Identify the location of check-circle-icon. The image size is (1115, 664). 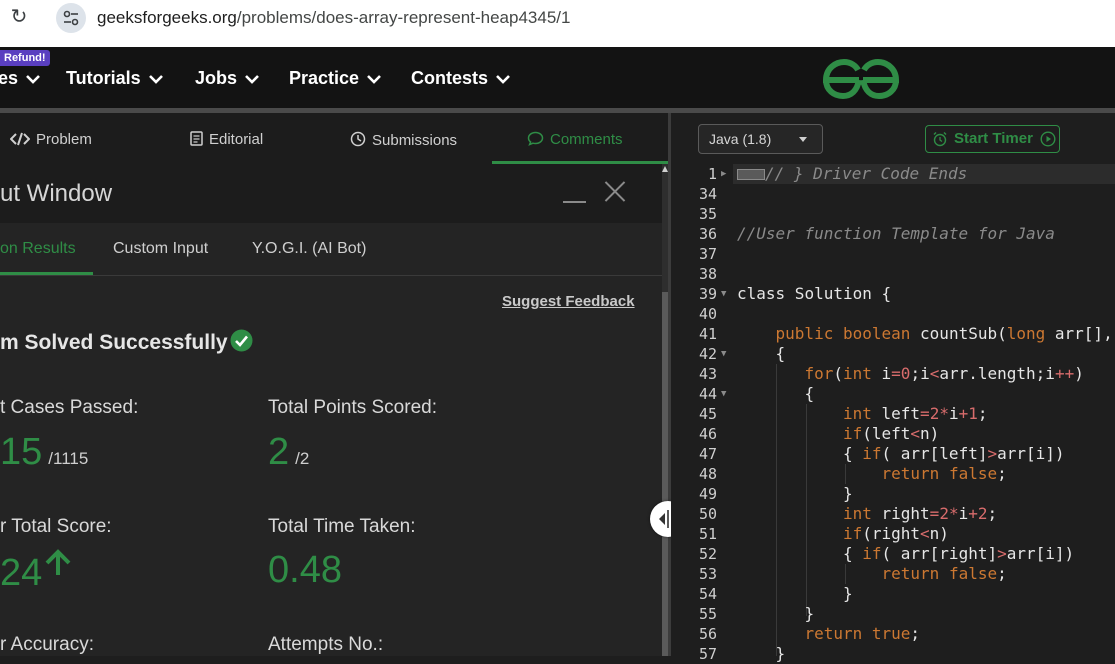
(241, 340).